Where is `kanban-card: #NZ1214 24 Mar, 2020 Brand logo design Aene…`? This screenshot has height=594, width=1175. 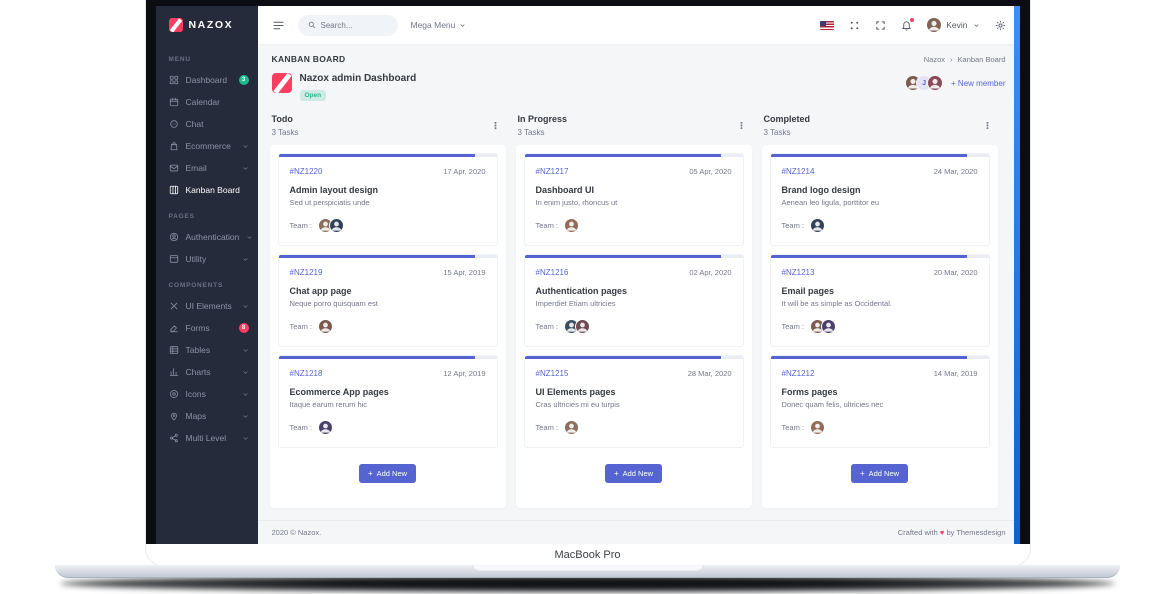 kanban-card: #NZ1214 24 Mar, 2020 Brand logo design Aene… is located at coordinates (879, 199).